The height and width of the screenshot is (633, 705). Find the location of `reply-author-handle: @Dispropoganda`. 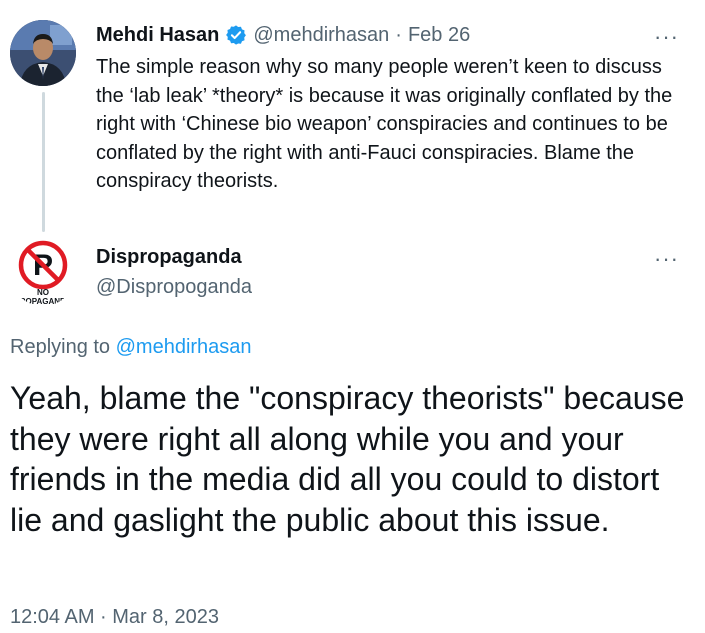

reply-author-handle: @Dispropoganda is located at coordinates (174, 287).